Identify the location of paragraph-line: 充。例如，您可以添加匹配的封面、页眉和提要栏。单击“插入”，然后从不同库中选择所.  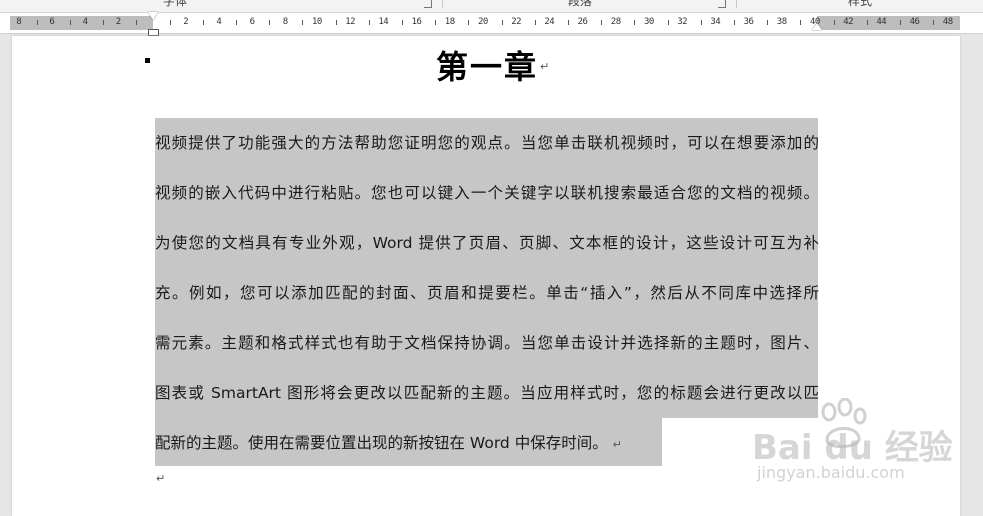
(487, 293).